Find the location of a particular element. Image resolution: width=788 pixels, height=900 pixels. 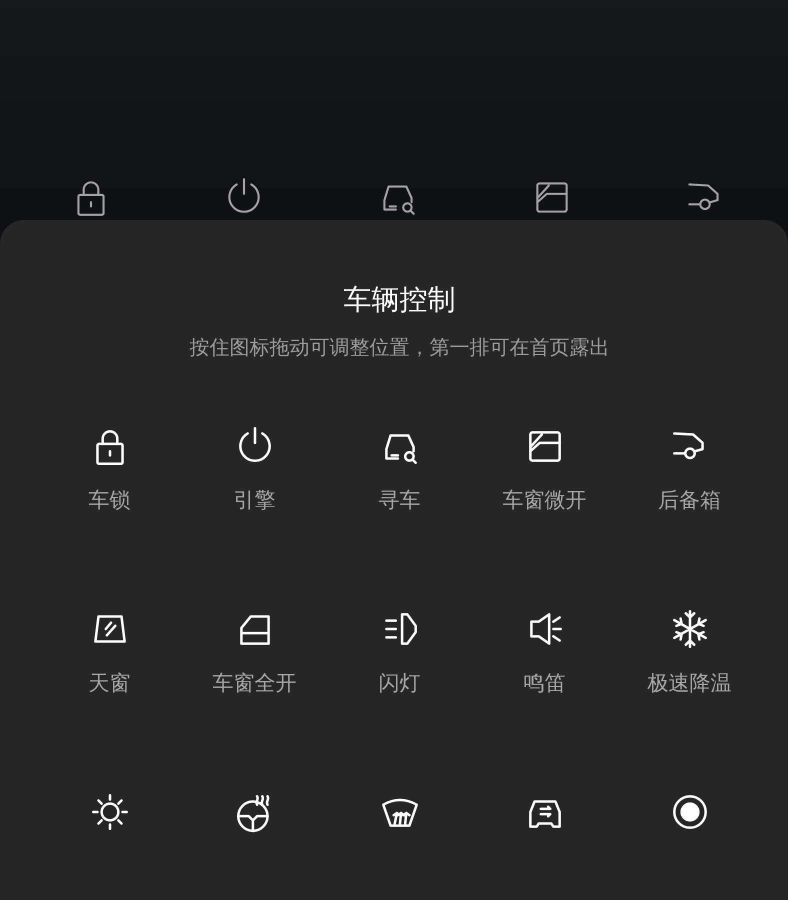

control-label: 闪灯 is located at coordinates (399, 683).